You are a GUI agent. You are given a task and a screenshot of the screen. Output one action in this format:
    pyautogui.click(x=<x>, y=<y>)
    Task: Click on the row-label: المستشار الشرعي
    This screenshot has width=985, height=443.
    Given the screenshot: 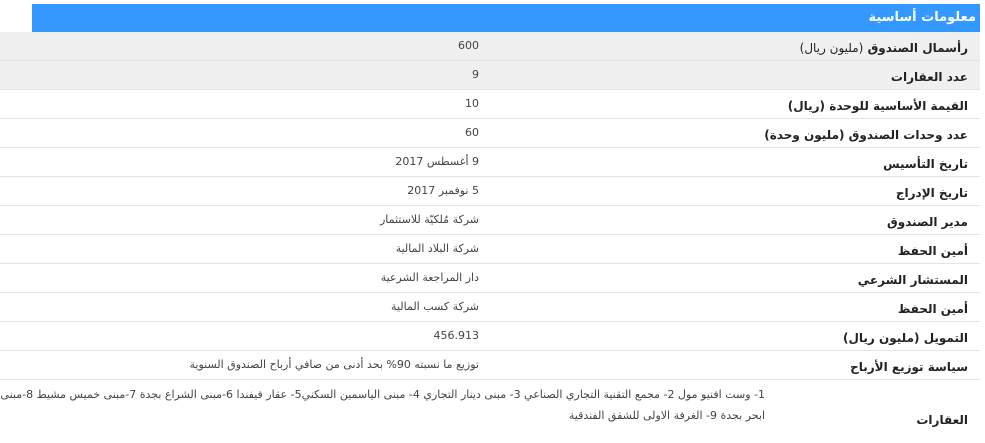 What is the action you would take?
    pyautogui.click(x=912, y=280)
    